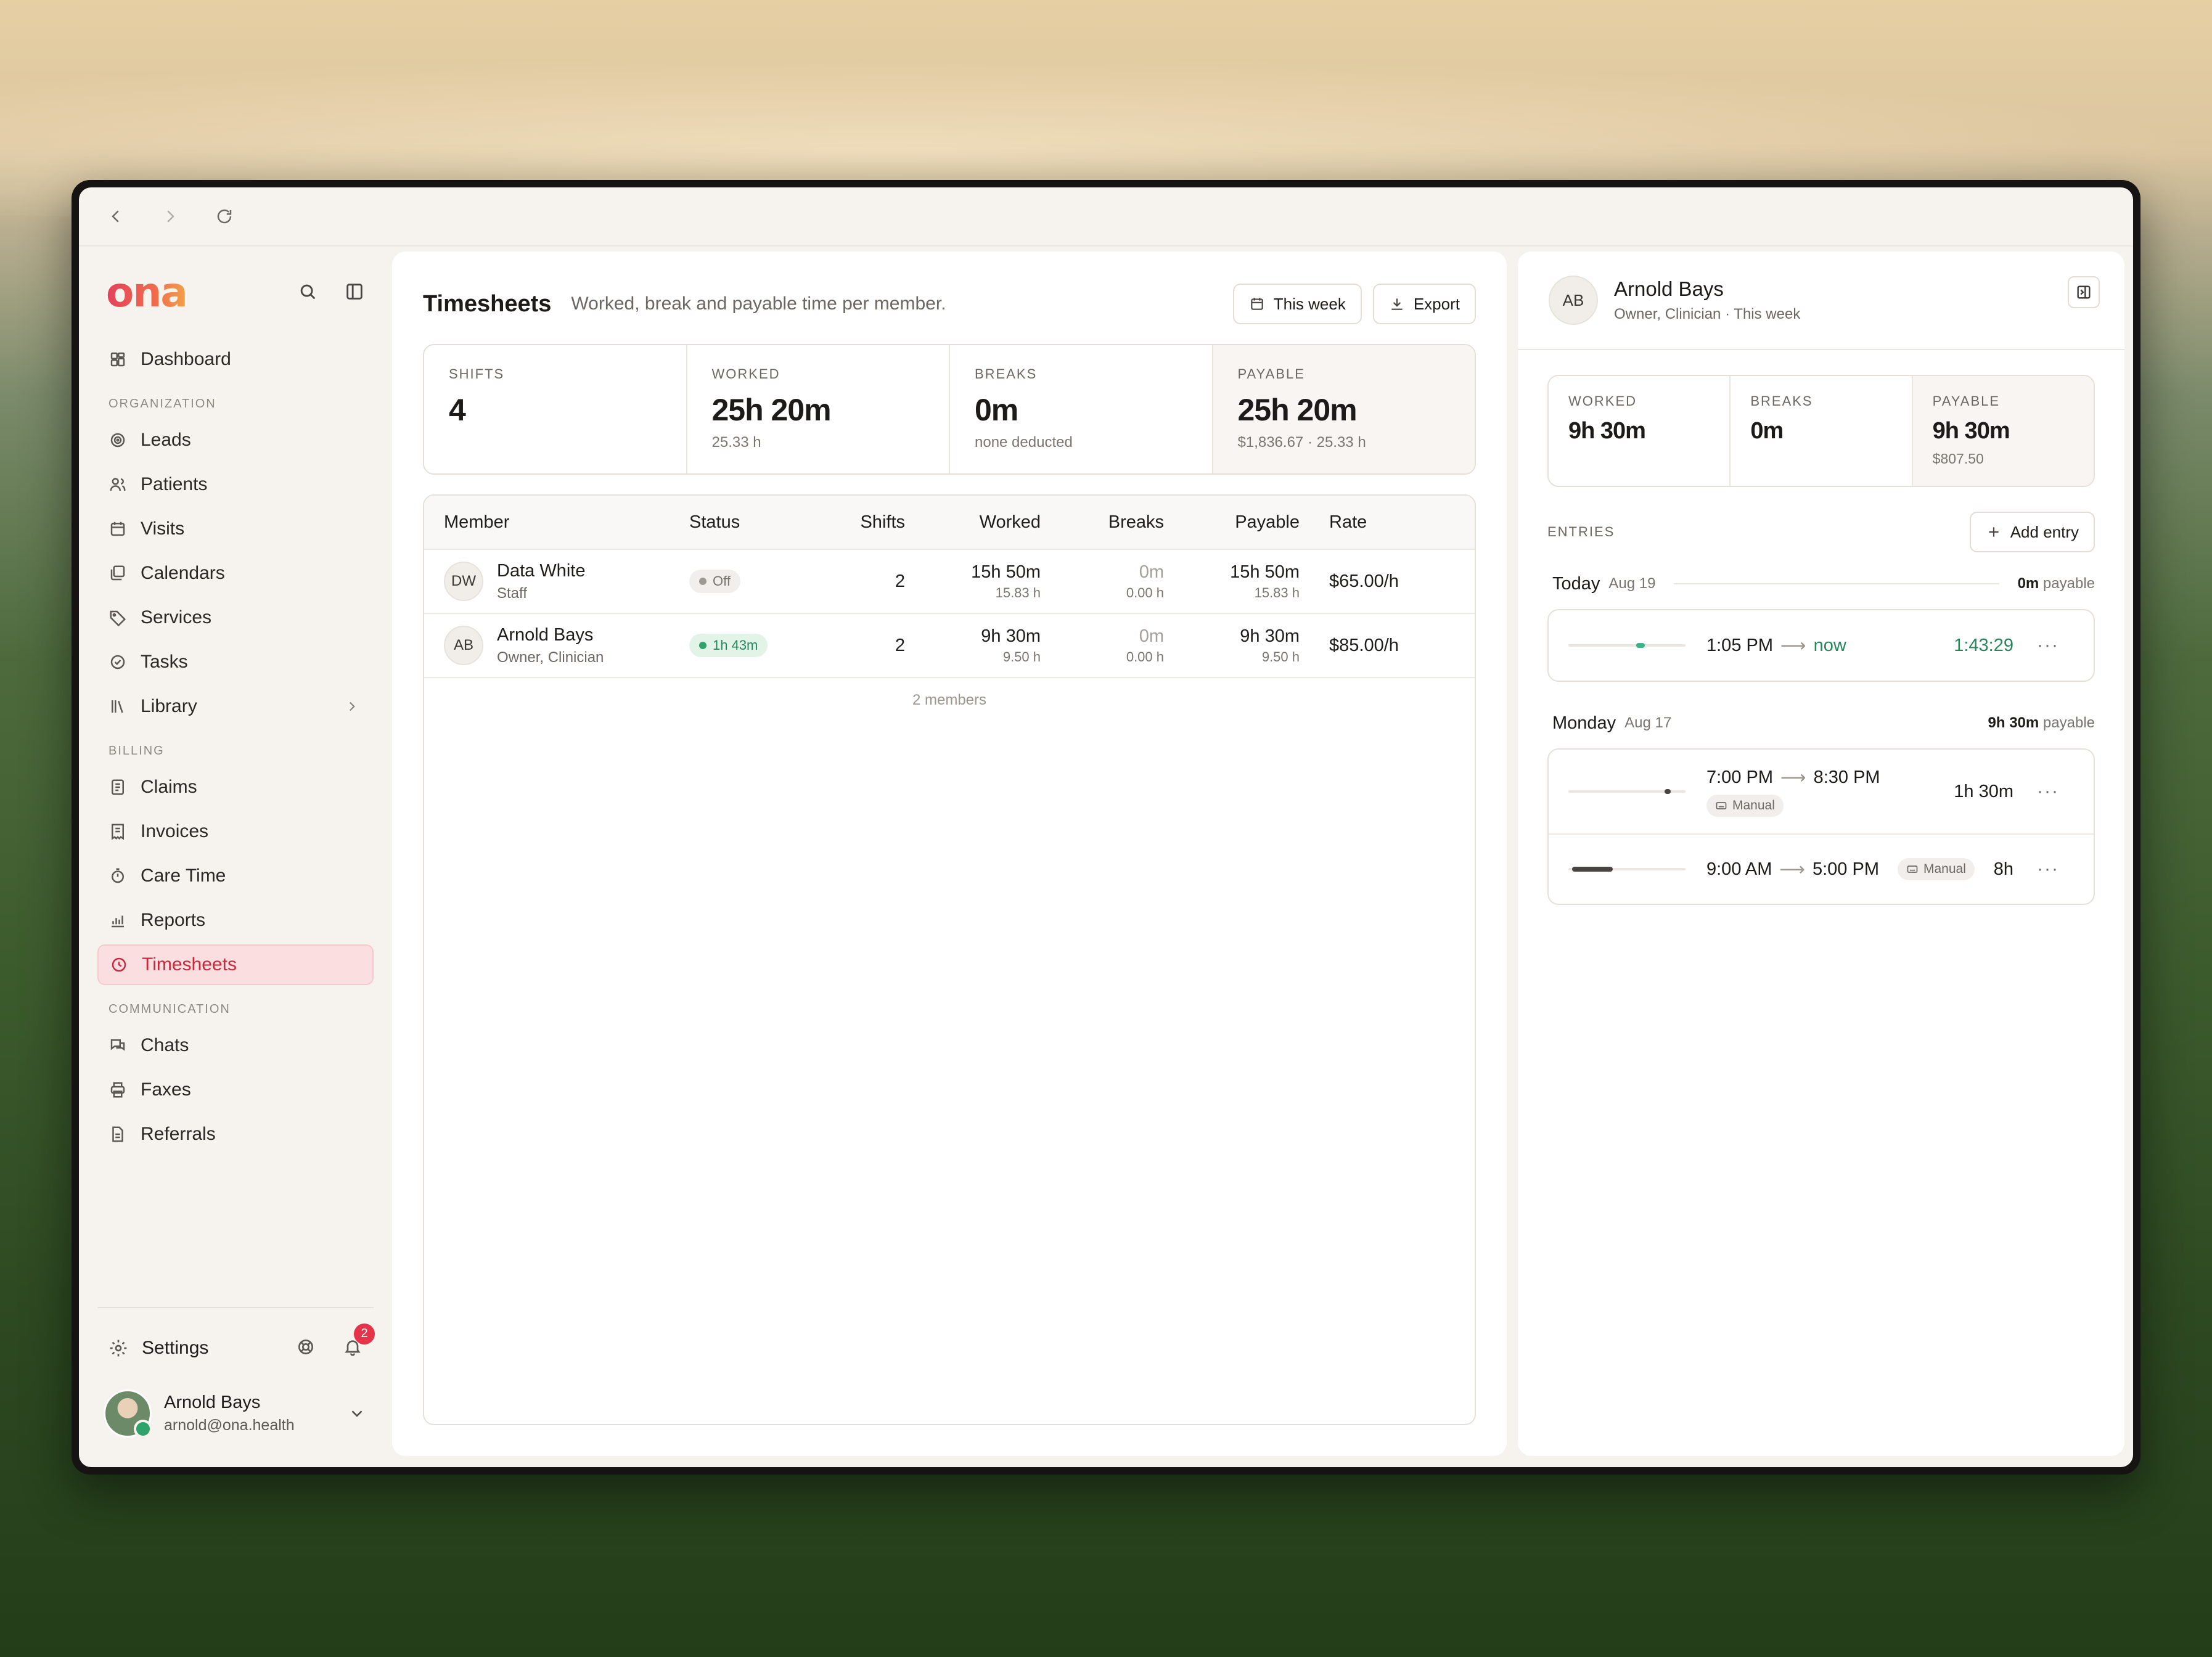 Image resolution: width=2212 pixels, height=1657 pixels. Describe the element at coordinates (1707, 314) in the screenshot. I see `detail-meta: Owner, Clinician · This week` at that location.